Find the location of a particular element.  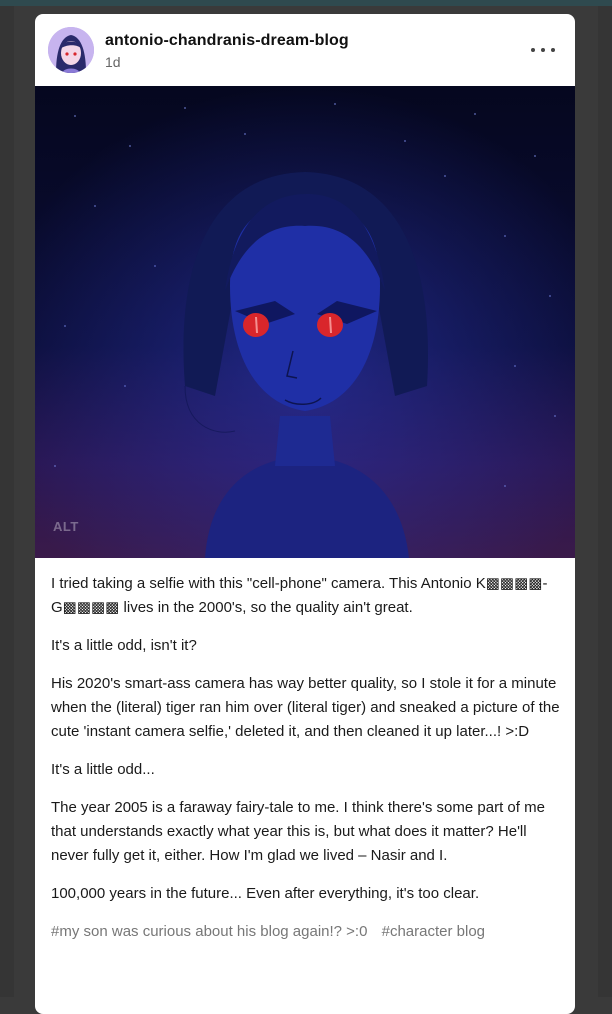

avatar is located at coordinates (71, 50).